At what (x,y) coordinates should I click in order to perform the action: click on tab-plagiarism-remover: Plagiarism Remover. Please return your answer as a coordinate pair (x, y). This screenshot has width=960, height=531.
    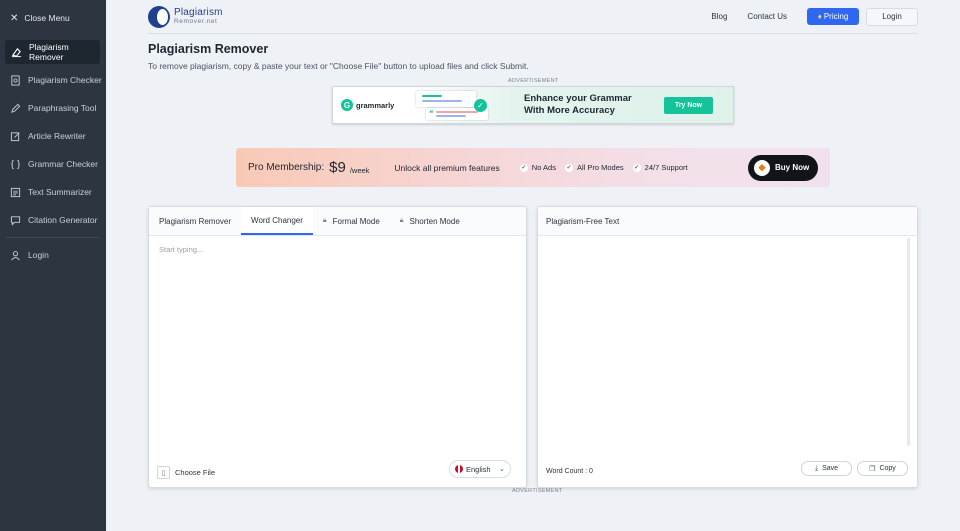
    Looking at the image, I should click on (195, 221).